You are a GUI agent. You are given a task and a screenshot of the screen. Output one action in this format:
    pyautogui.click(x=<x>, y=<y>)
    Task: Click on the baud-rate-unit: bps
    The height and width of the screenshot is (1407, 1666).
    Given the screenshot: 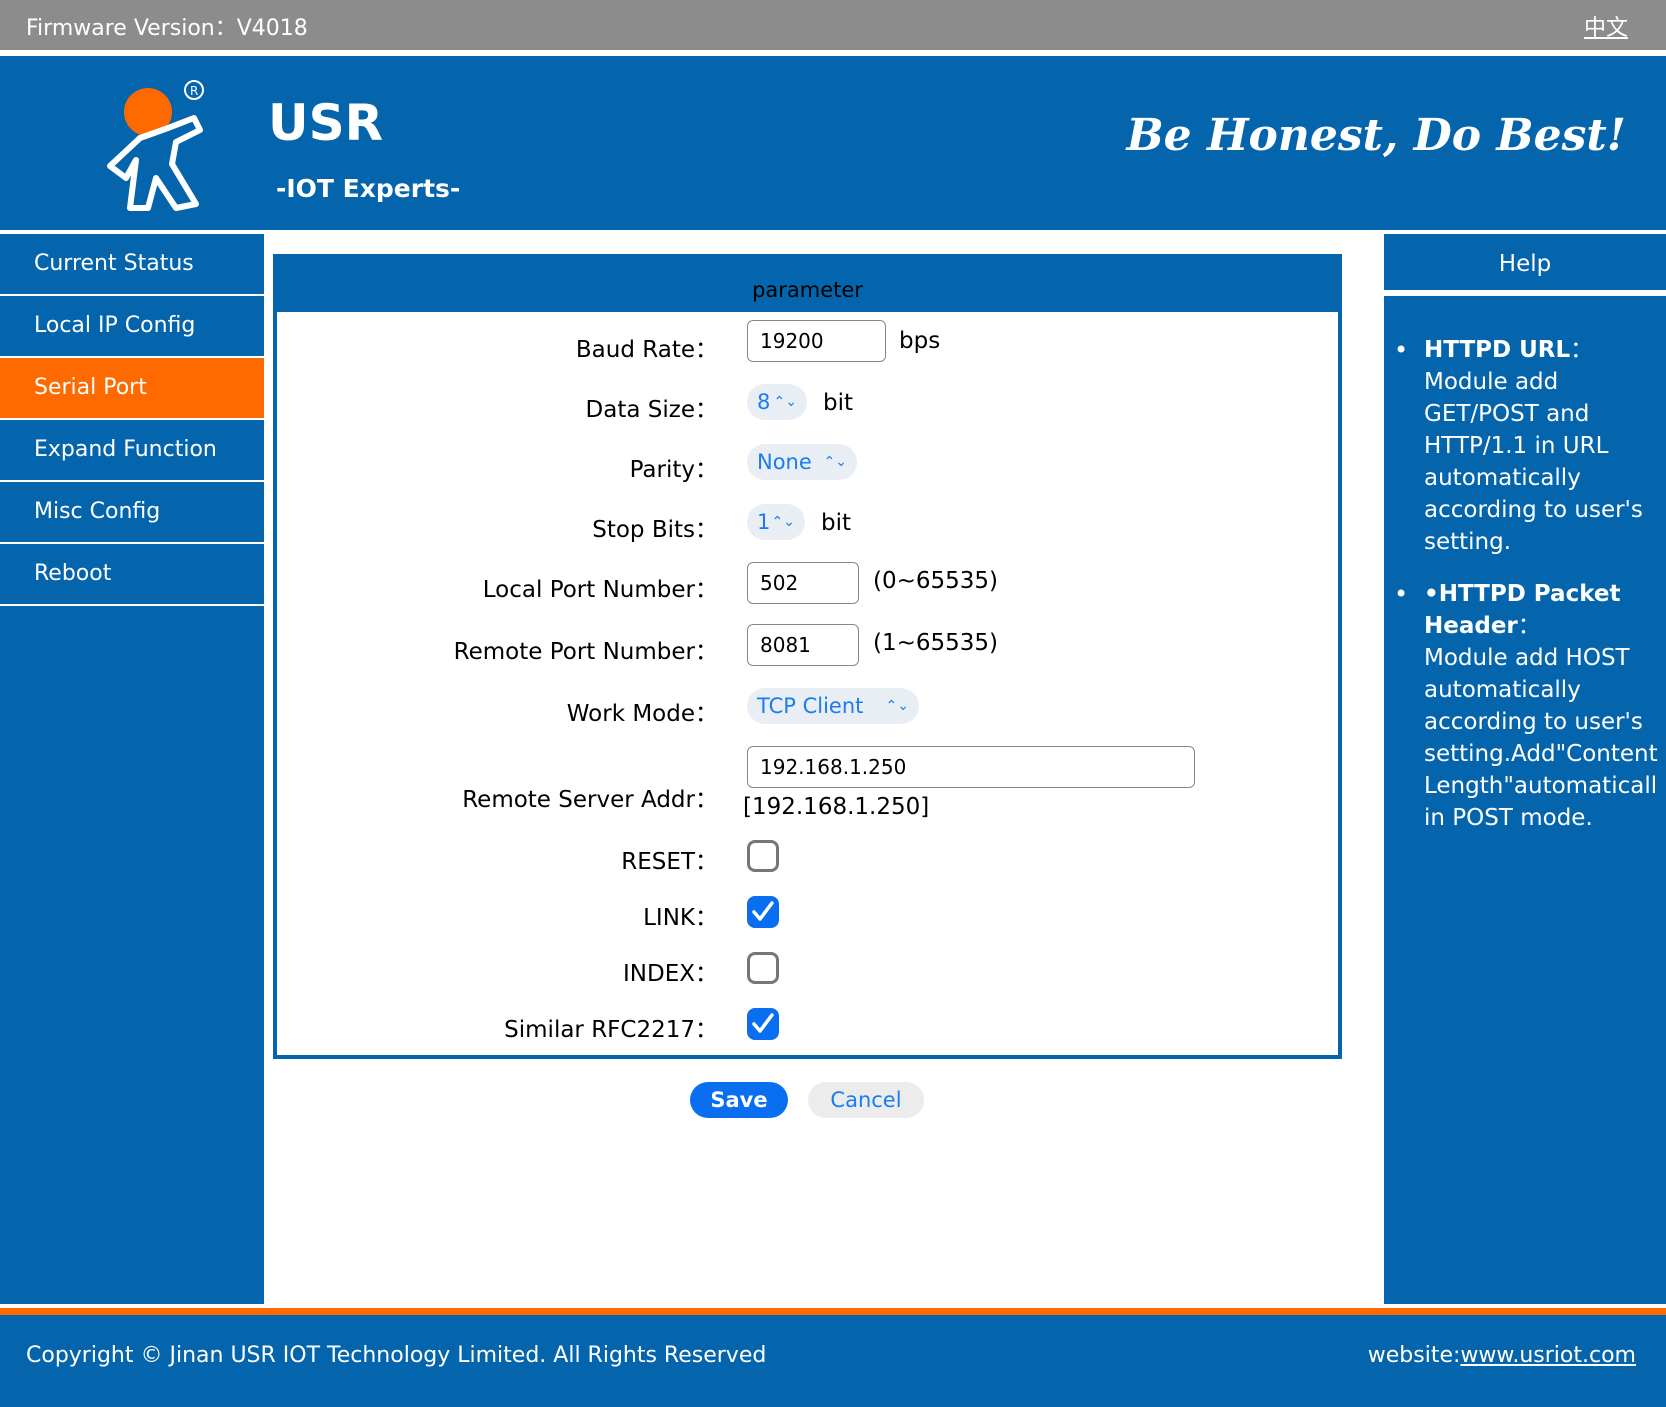 What is the action you would take?
    pyautogui.click(x=920, y=341)
    